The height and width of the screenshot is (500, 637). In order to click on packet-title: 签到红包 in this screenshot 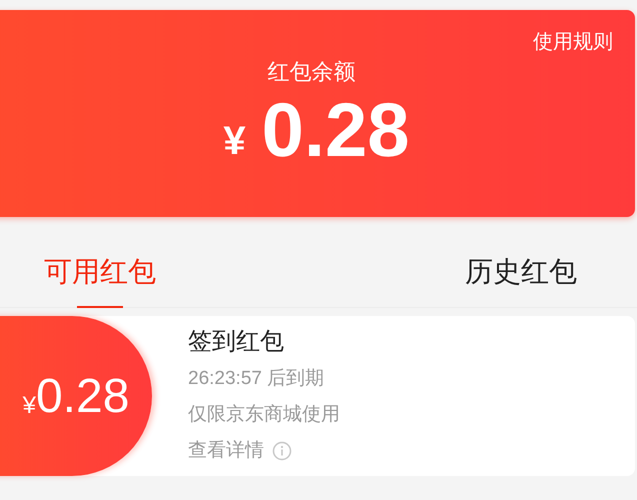, I will do `click(236, 342)`.